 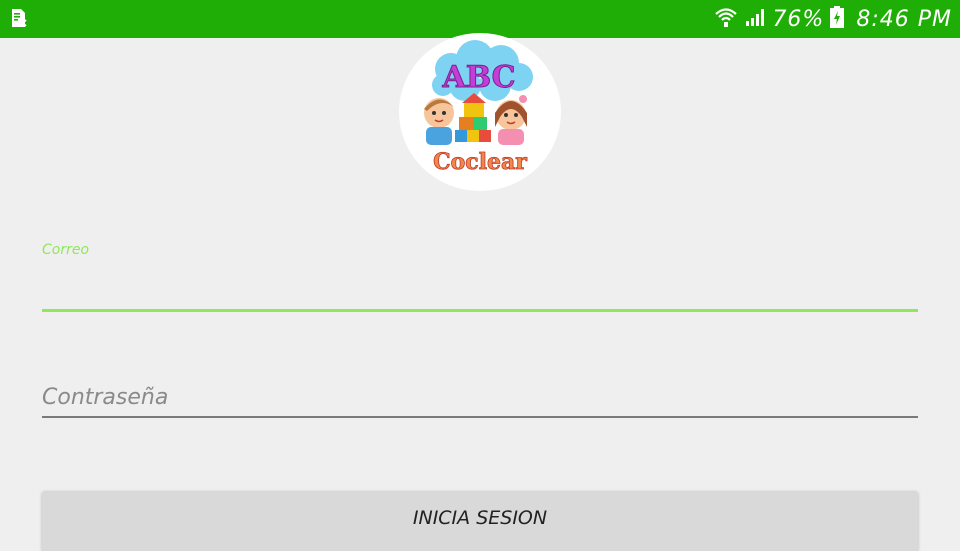 What do you see at coordinates (480, 521) in the screenshot?
I see `login-button: INICIA SESION` at bounding box center [480, 521].